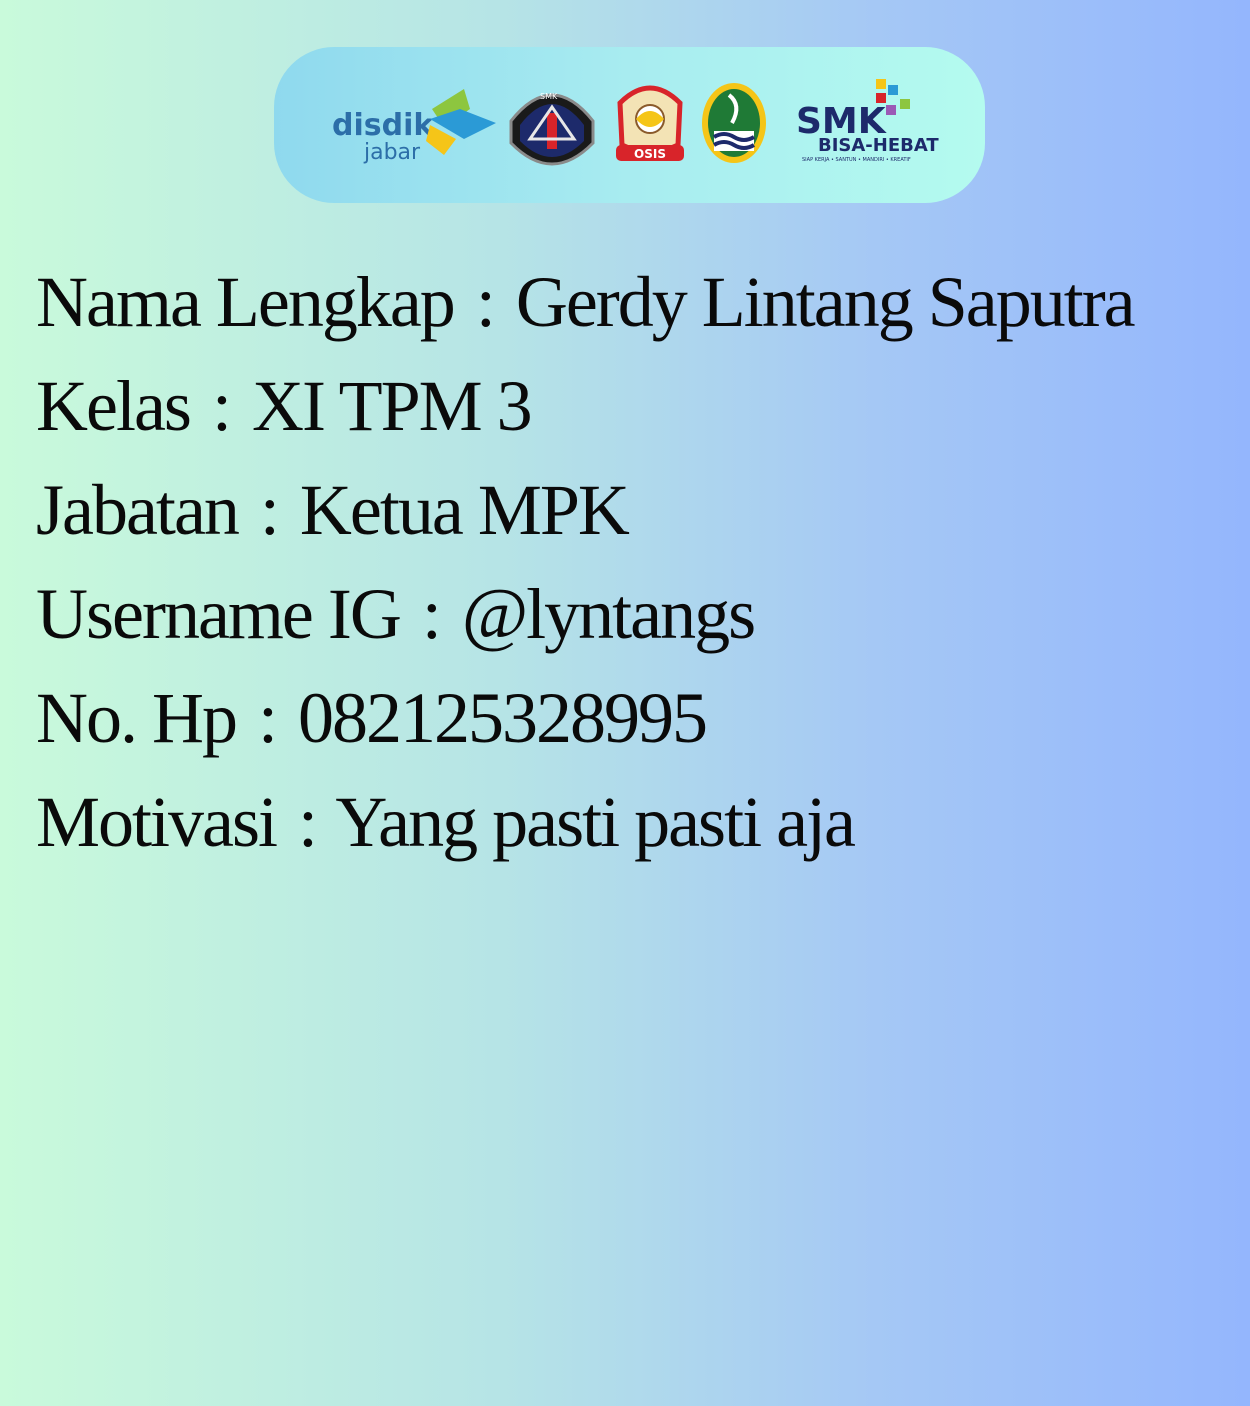 The image size is (1250, 1406). I want to click on motivasi-value: Yang pasti pasti aja, so click(595, 822).